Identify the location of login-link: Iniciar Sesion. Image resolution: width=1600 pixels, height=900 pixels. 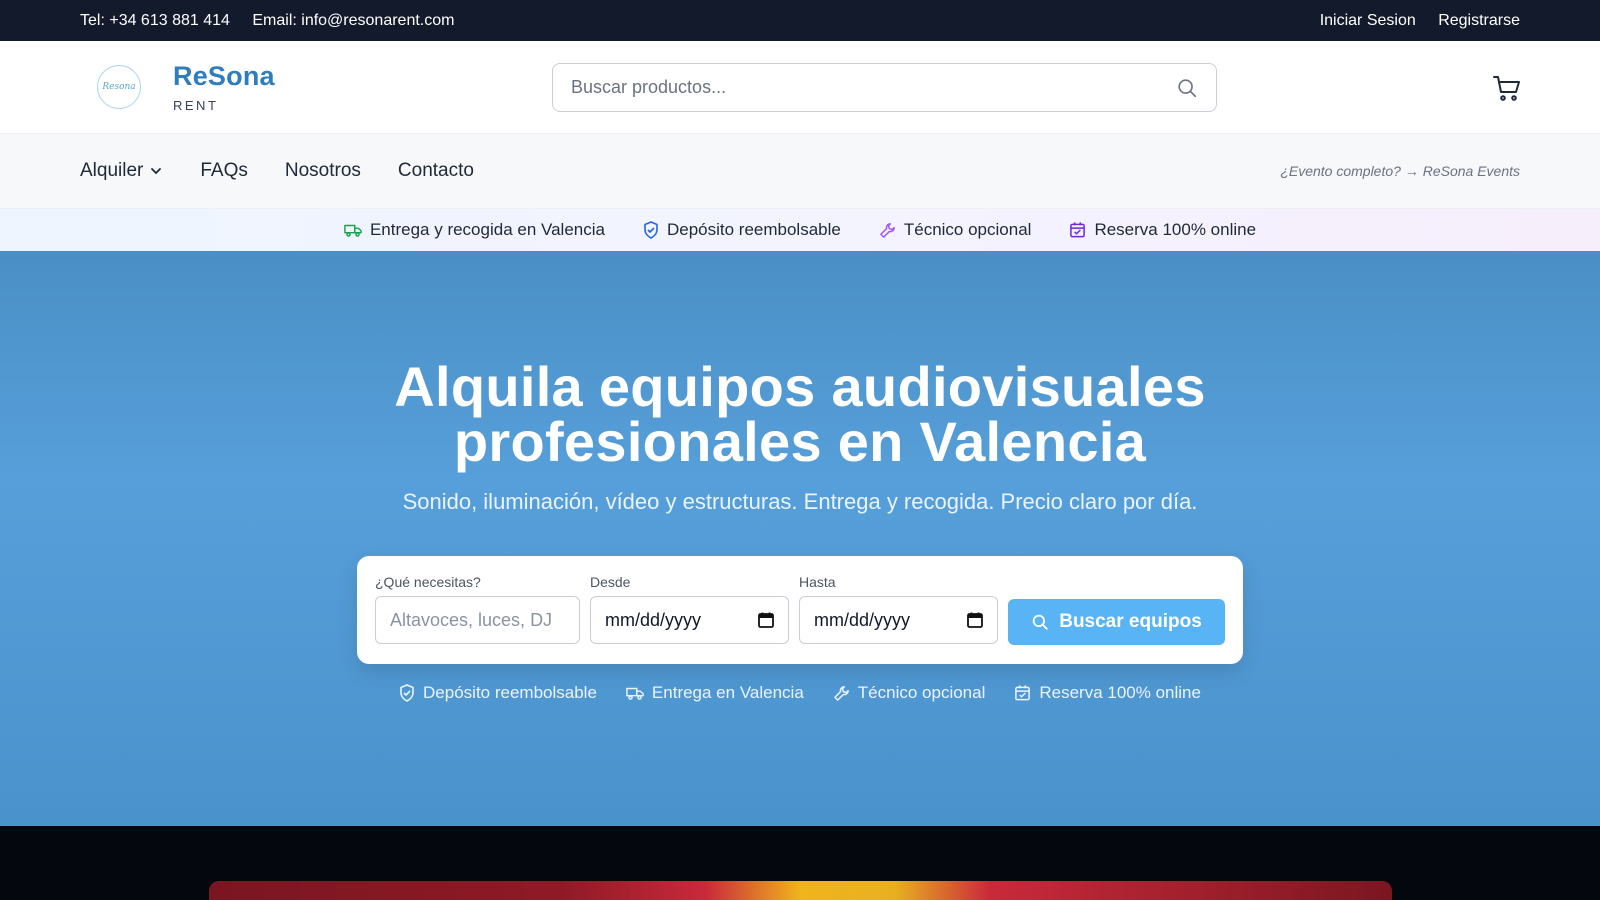
(1368, 20).